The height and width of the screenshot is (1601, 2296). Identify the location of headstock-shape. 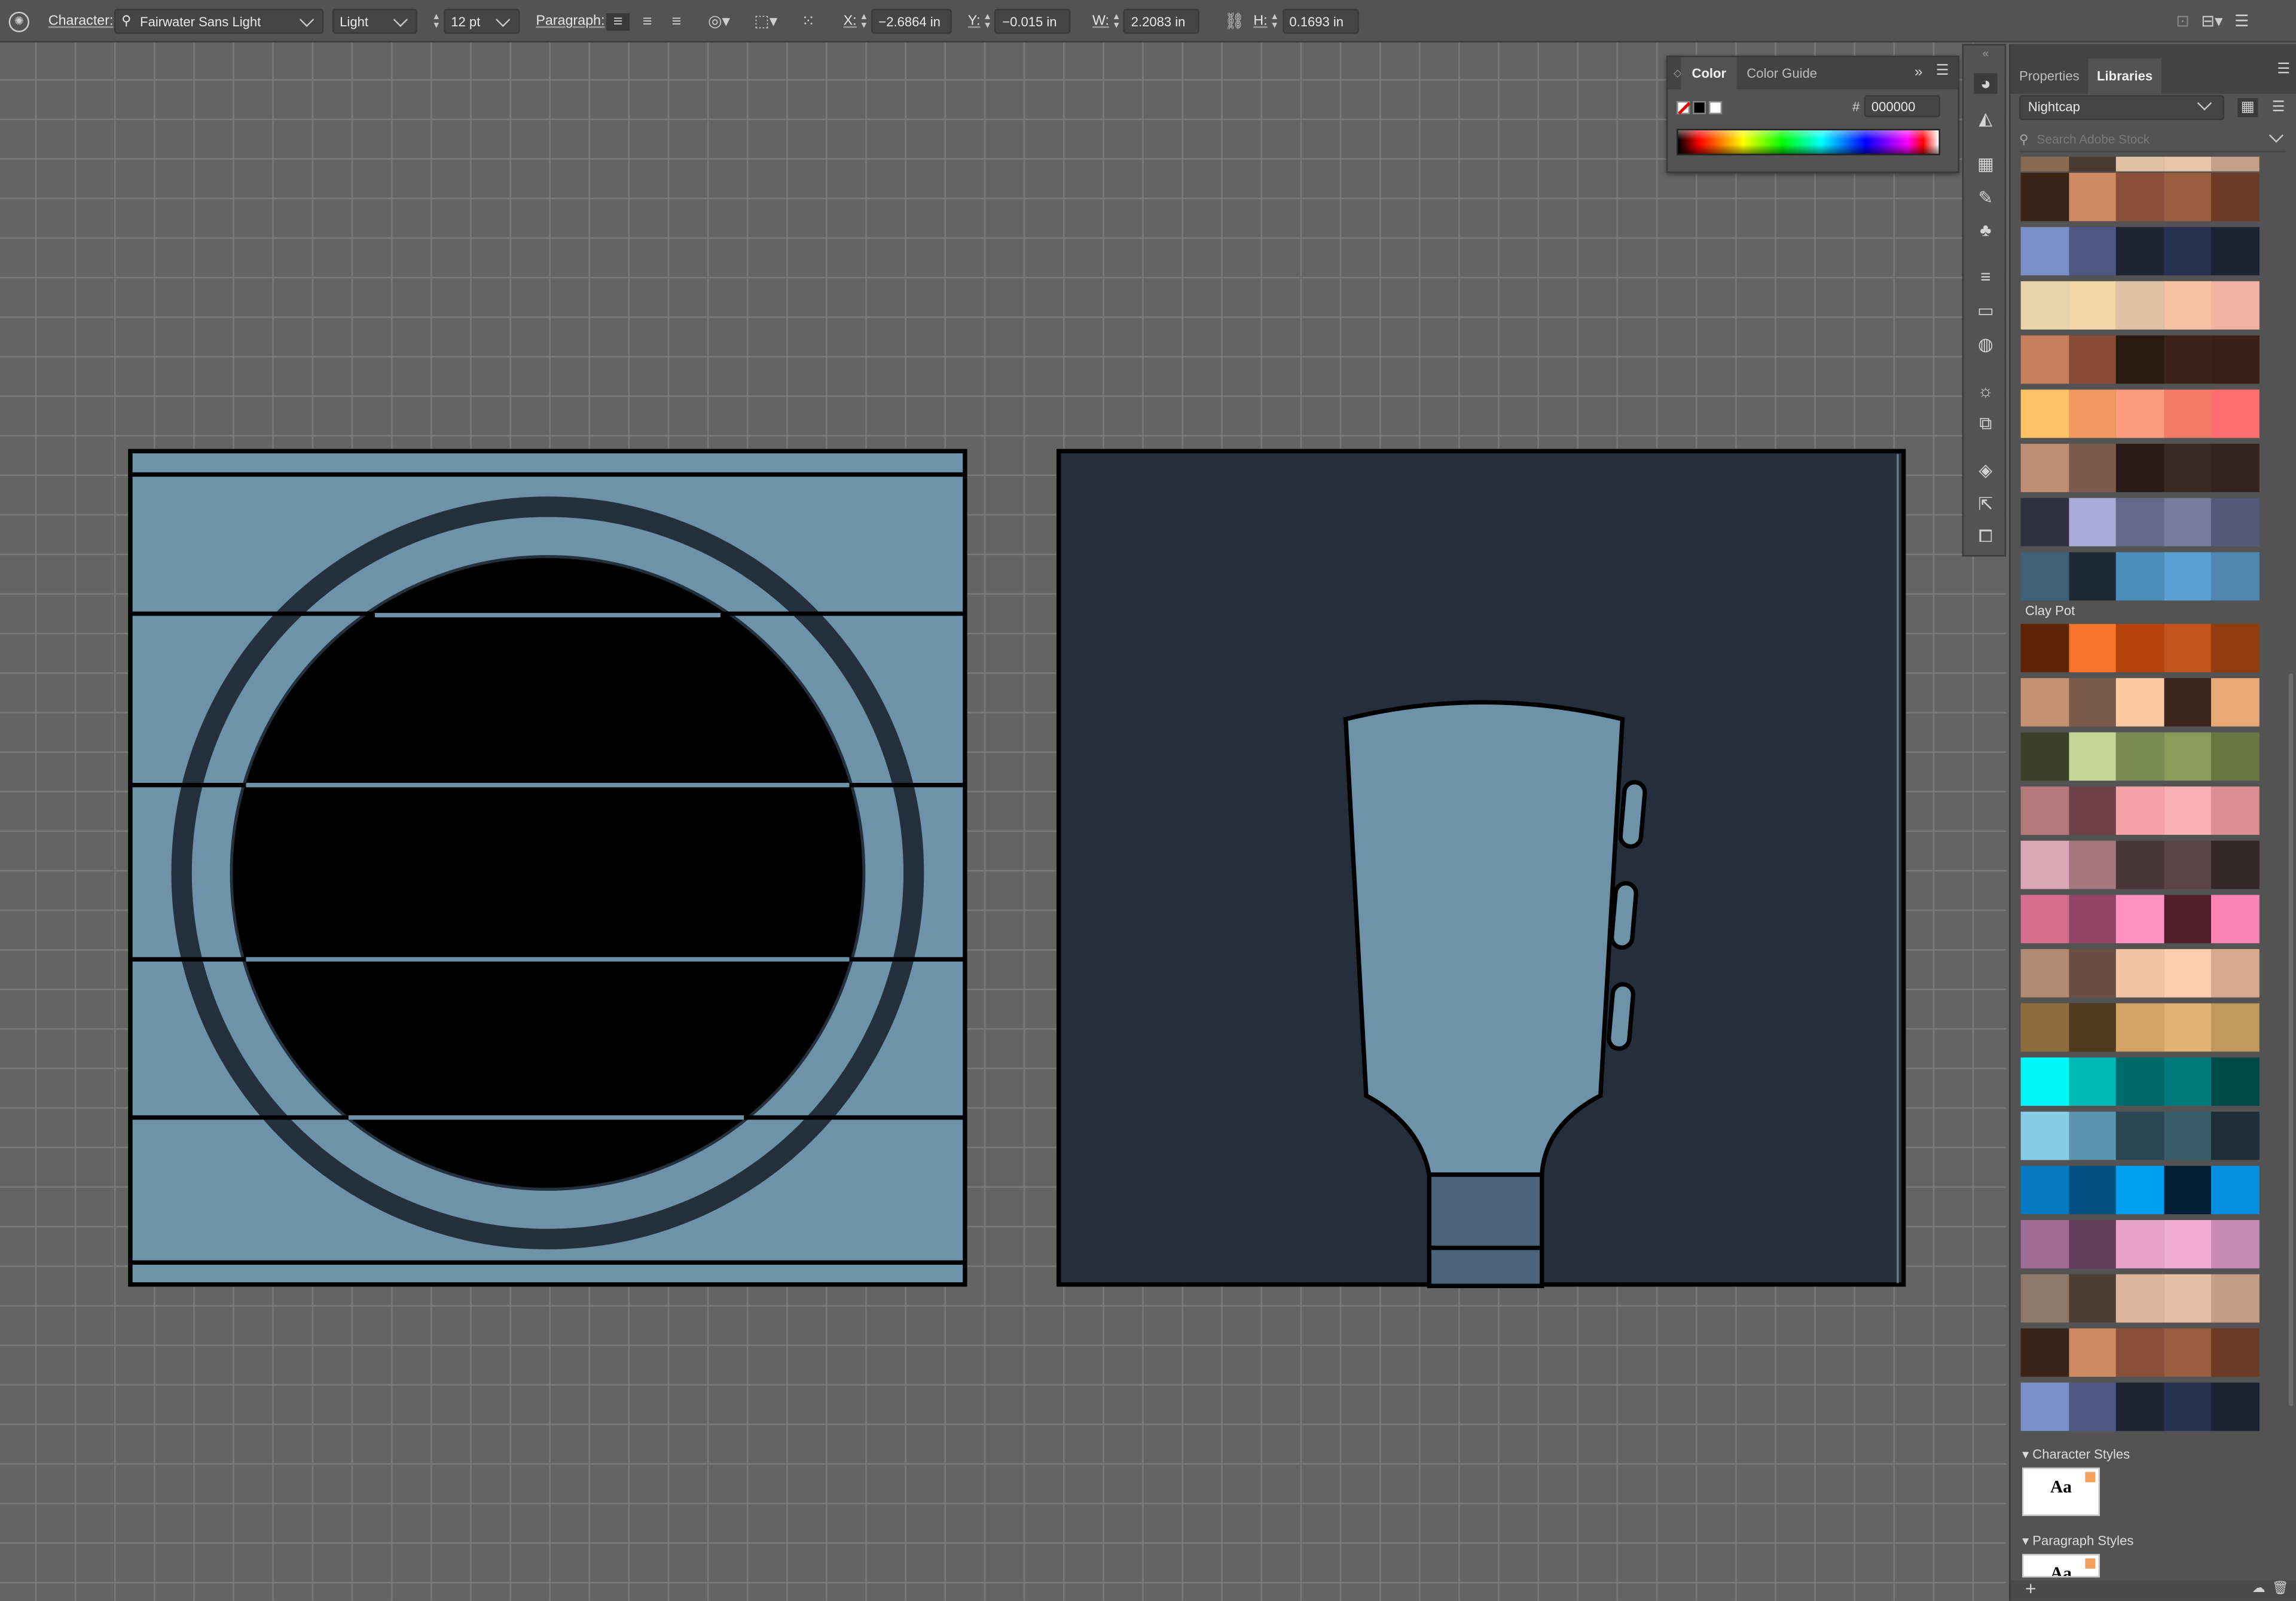
(1484, 938).